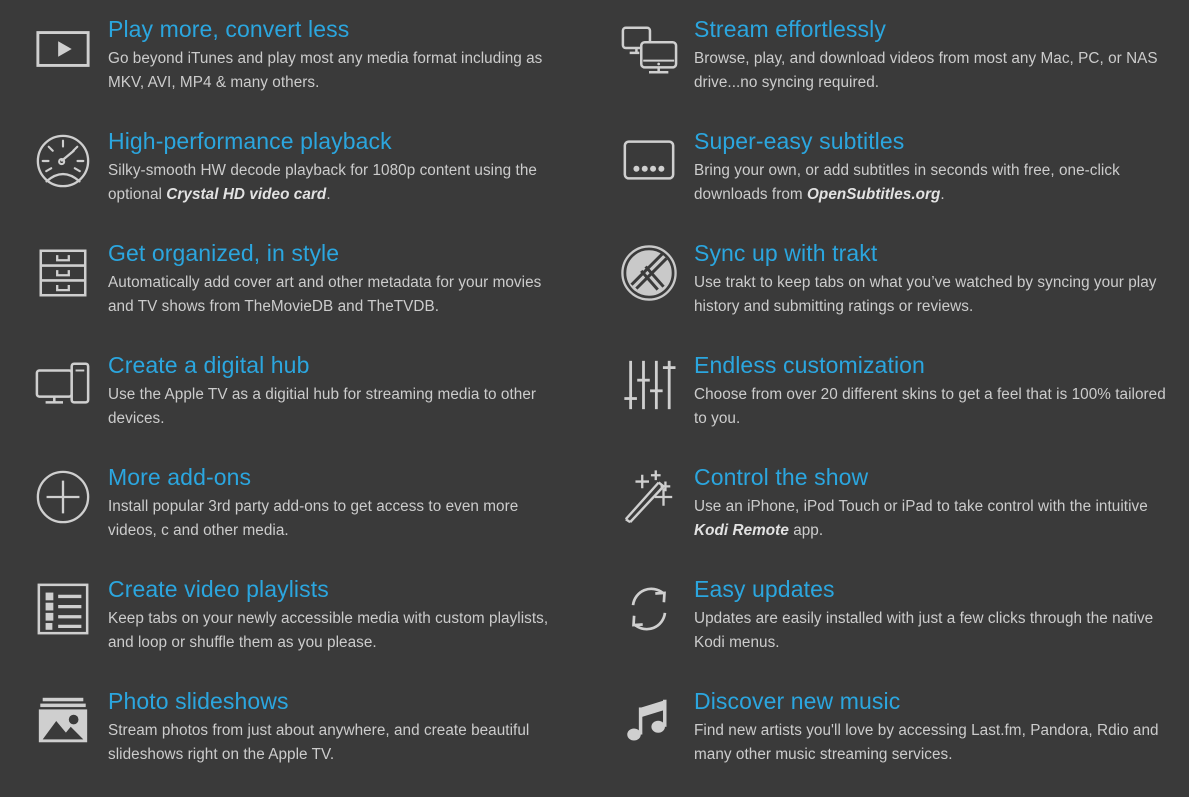 The image size is (1189, 797). What do you see at coordinates (250, 141) in the screenshot?
I see `feature-title-link: High-performance playback` at bounding box center [250, 141].